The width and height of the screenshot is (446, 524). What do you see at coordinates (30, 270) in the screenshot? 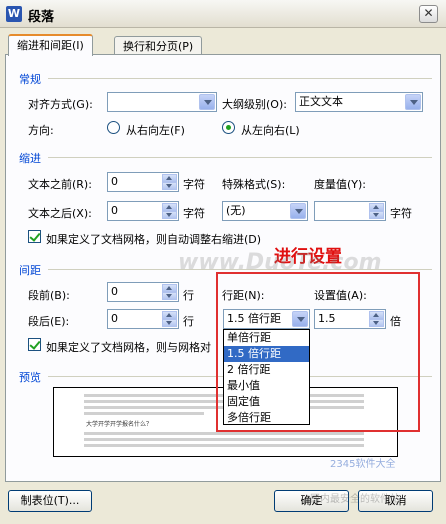
I see `section-spacing-label: 间距` at bounding box center [30, 270].